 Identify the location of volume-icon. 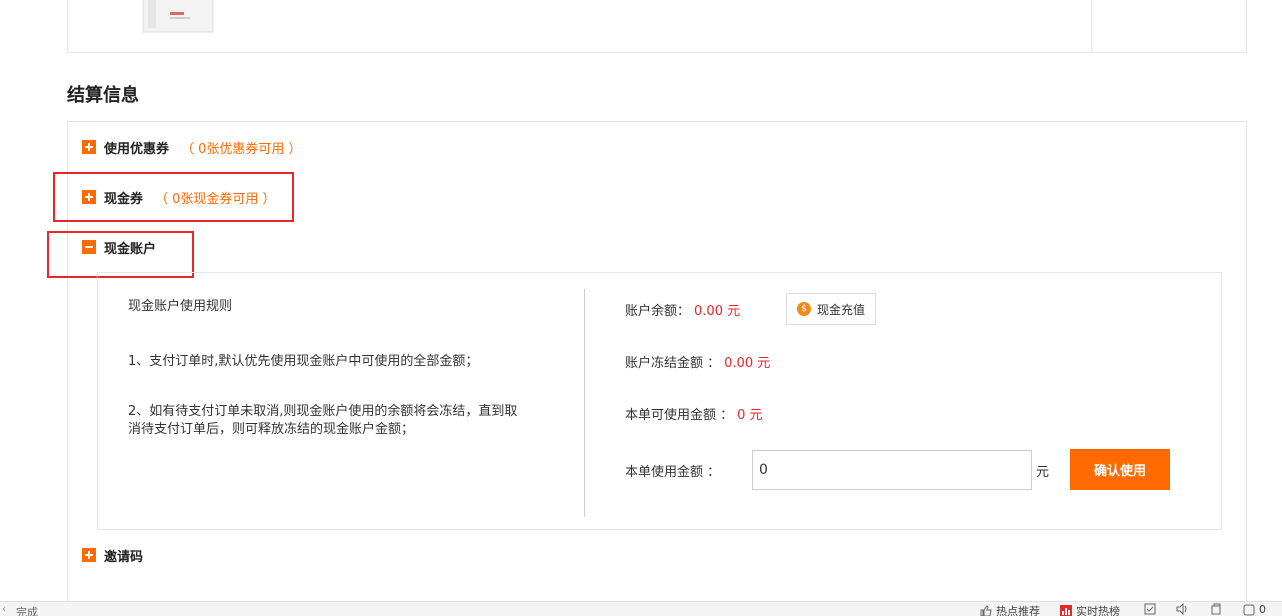
(1181, 609).